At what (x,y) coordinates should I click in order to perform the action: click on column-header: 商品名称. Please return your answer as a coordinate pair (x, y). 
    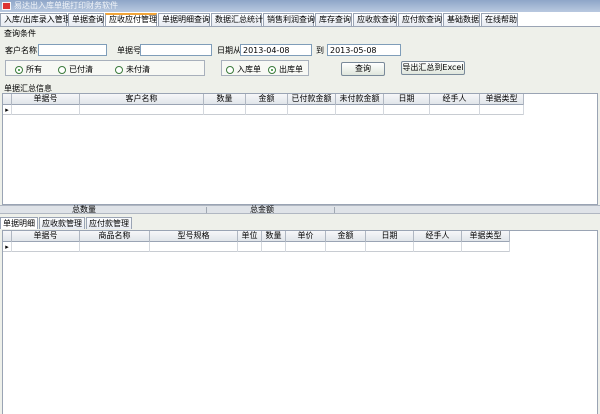
    Looking at the image, I should click on (115, 236).